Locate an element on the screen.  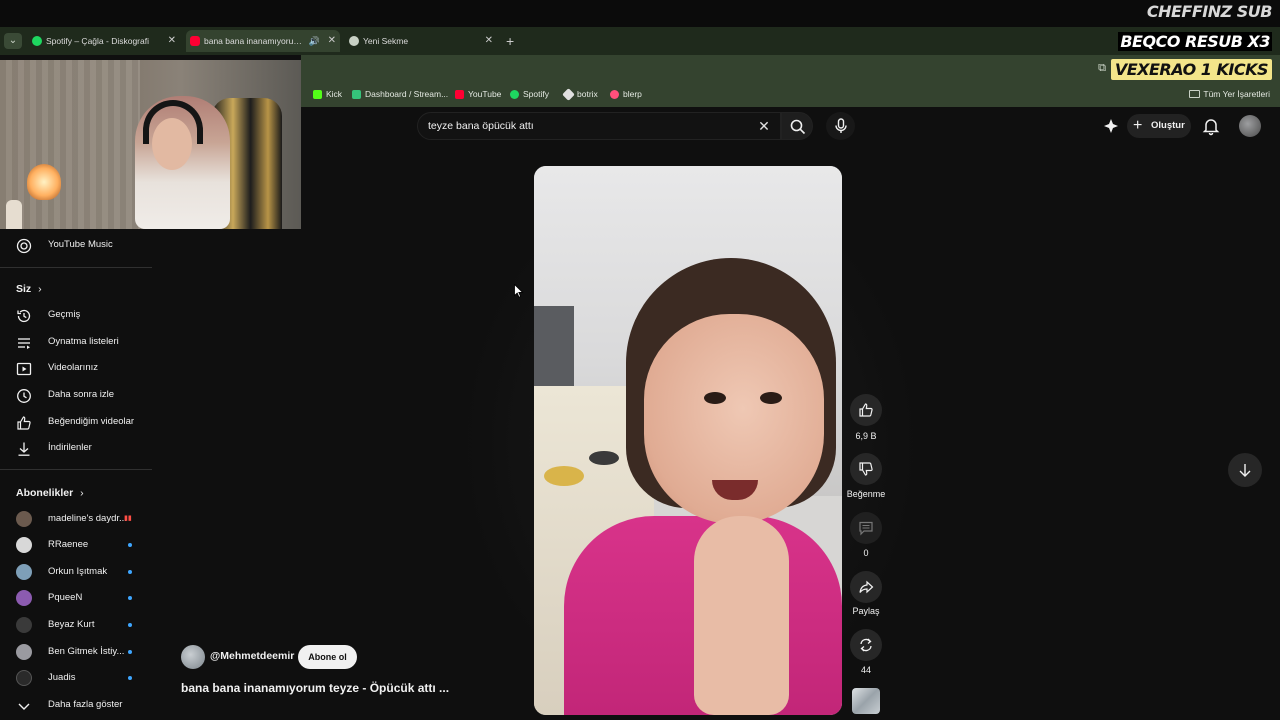
like-button is located at coordinates (866, 410).